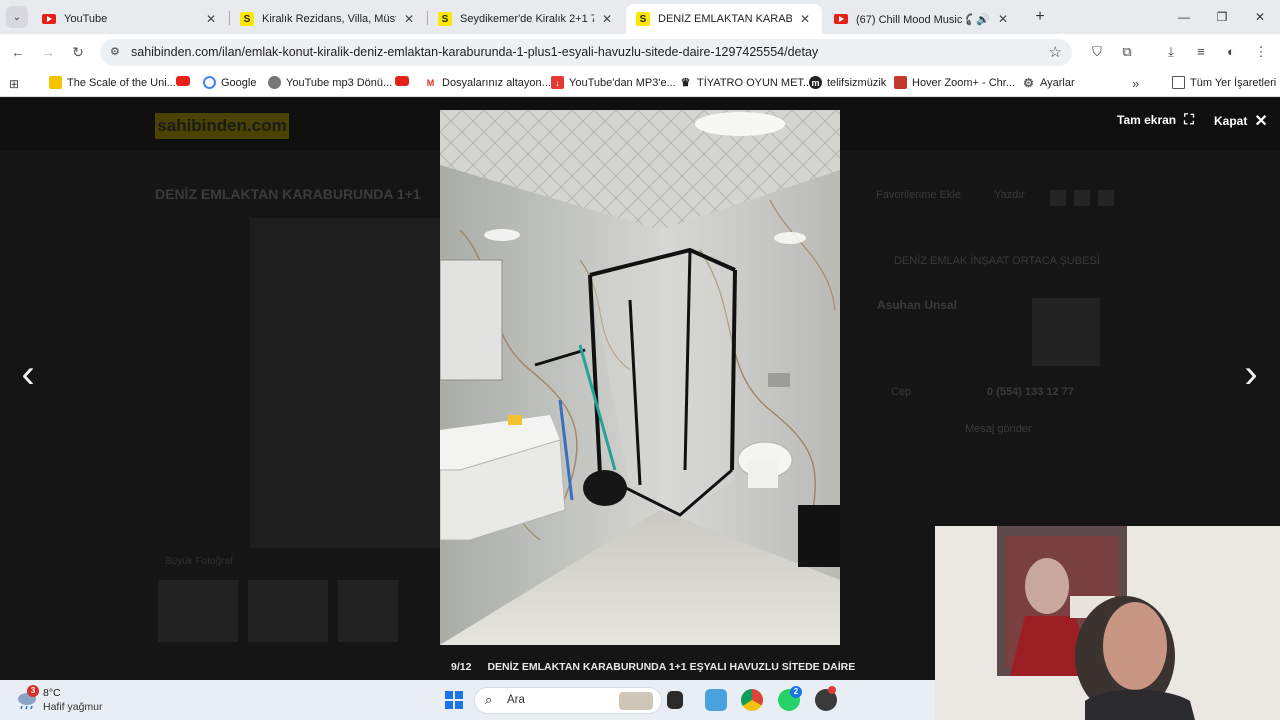  What do you see at coordinates (917, 305) in the screenshot?
I see `agent-name: Asuhan Unsal` at bounding box center [917, 305].